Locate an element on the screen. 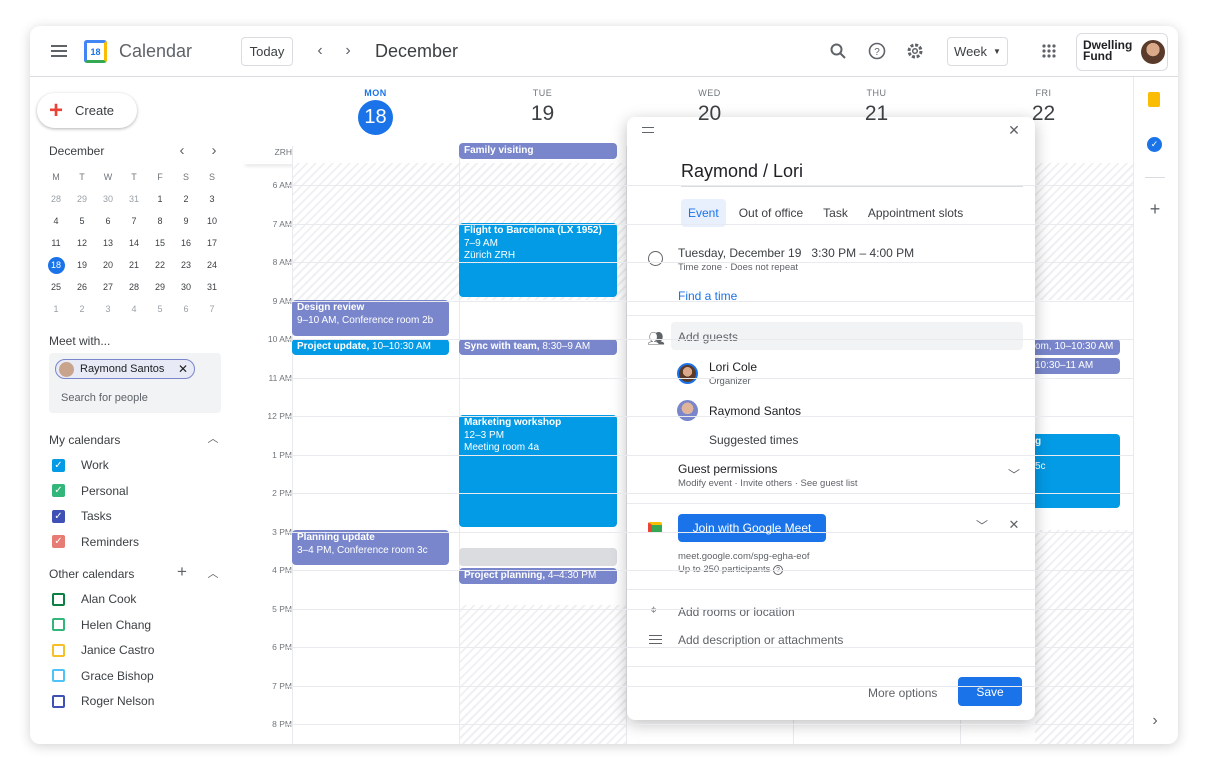  event-fri-3: g 5c is located at coordinates (1070, 471).